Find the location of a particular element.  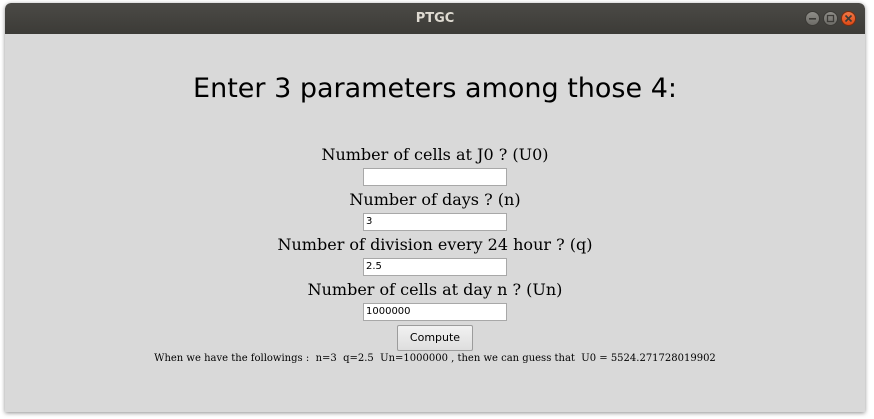

maximize-icon is located at coordinates (830, 18).